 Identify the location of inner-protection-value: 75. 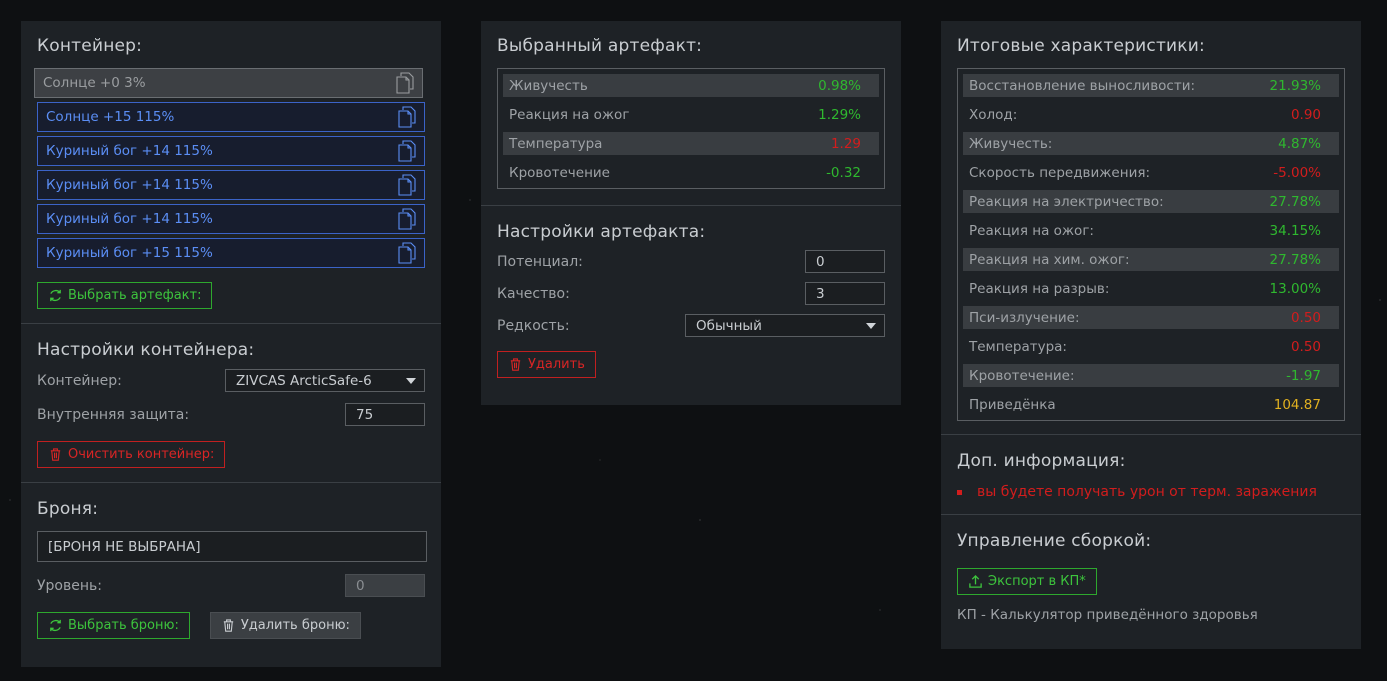
(365, 414).